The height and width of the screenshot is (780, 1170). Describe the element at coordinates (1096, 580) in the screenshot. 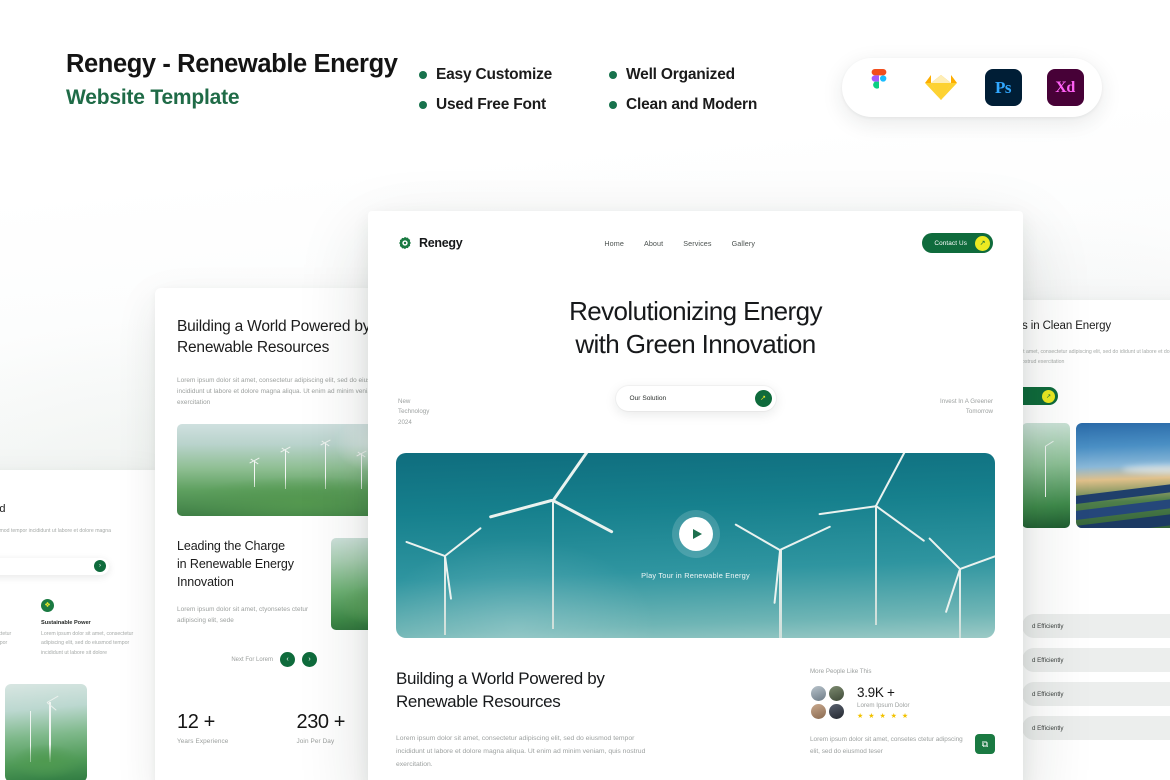

I see `right-stat-label: Capital Finance` at that location.